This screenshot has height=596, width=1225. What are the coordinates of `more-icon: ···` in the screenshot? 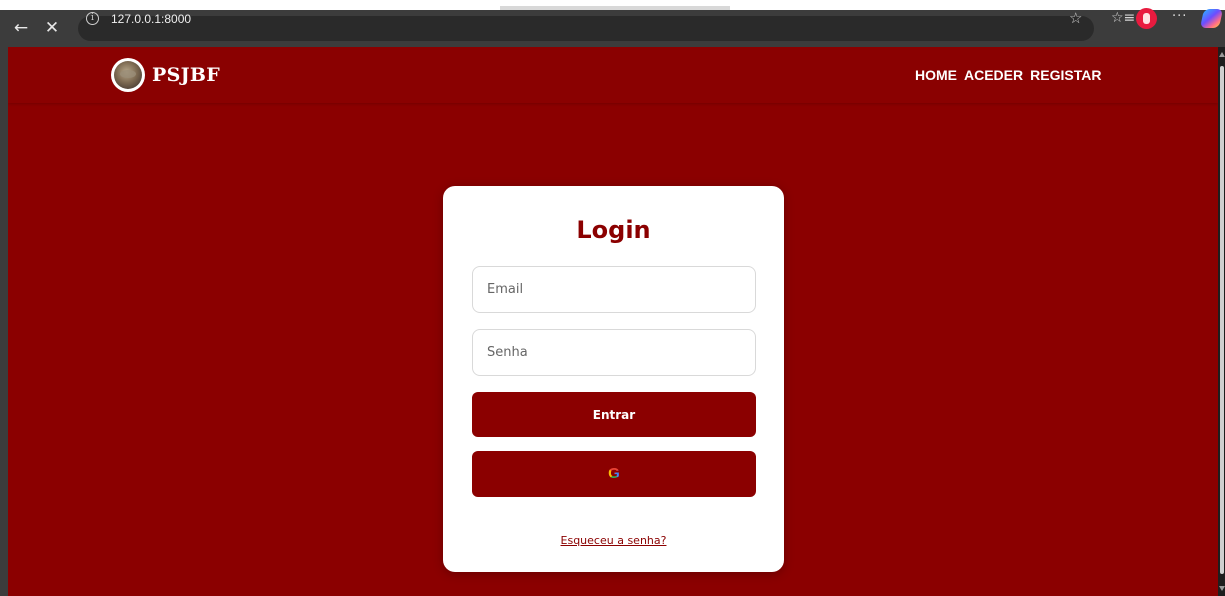 It's located at (1179, 17).